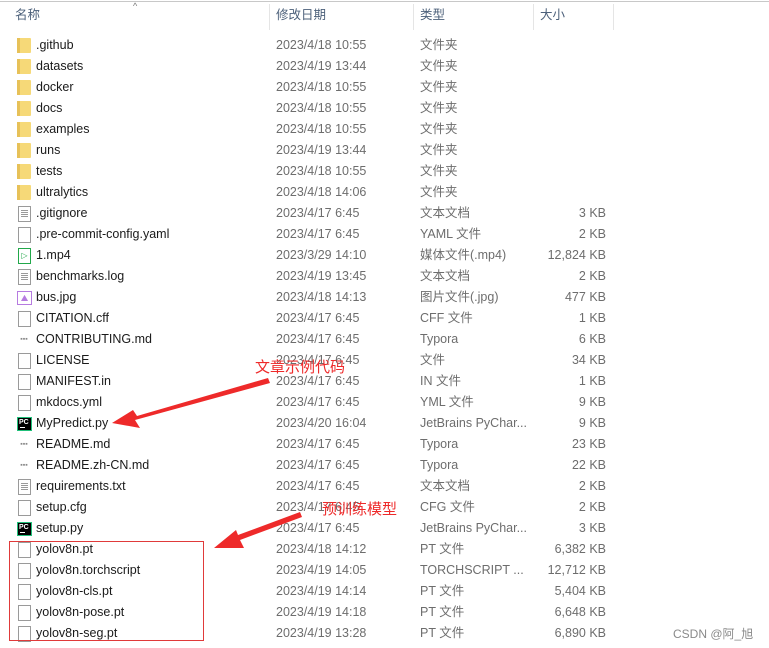 This screenshot has width=769, height=648. I want to click on image-file-icon: ⛰, so click(24, 298).